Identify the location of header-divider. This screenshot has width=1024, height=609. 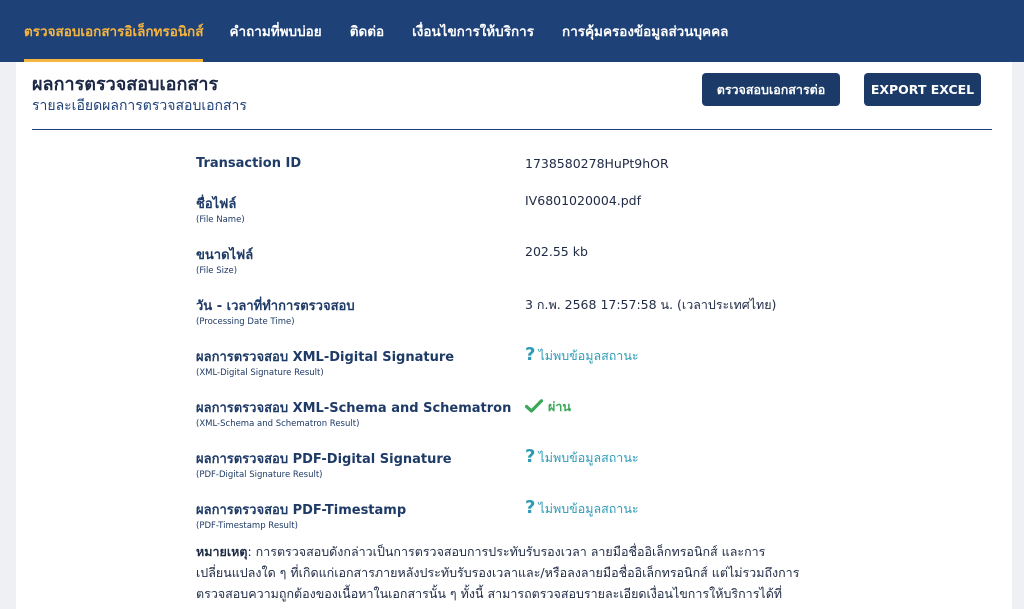
(512, 129).